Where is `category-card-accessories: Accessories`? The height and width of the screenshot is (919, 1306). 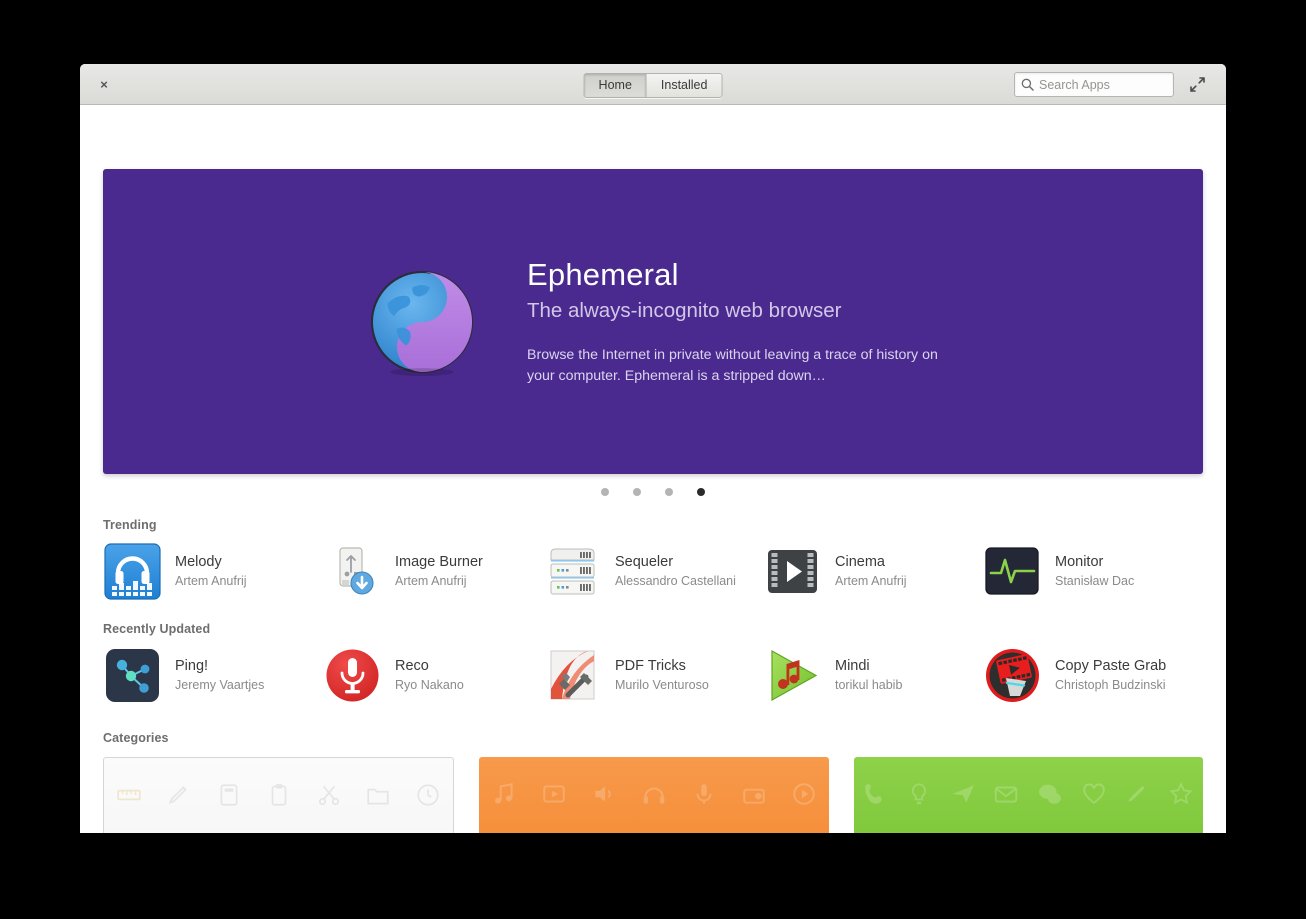
category-card-accessories: Accessories is located at coordinates (279, 795).